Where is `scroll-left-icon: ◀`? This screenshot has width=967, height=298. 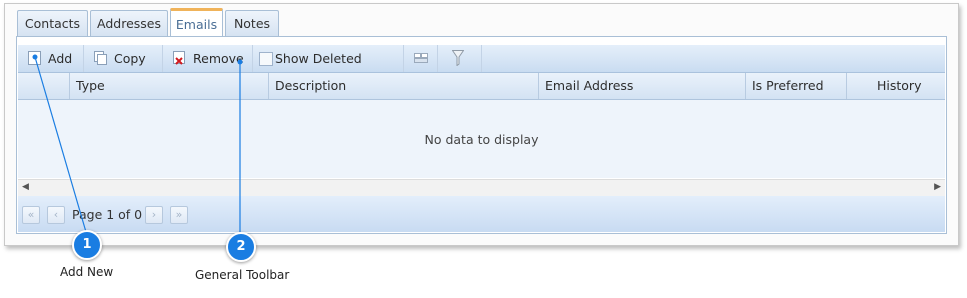 scroll-left-icon: ◀ is located at coordinates (25, 187).